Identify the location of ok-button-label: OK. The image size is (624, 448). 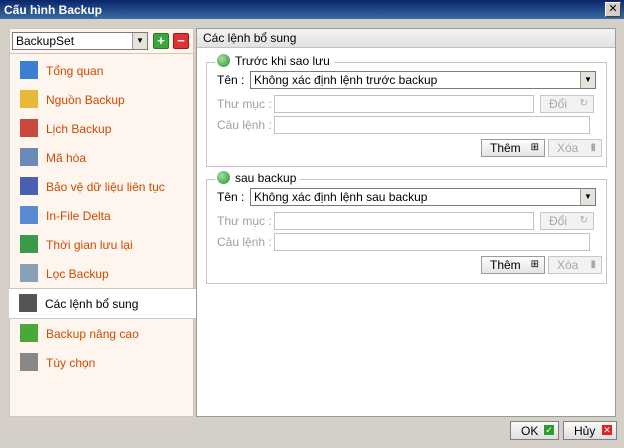
(530, 431).